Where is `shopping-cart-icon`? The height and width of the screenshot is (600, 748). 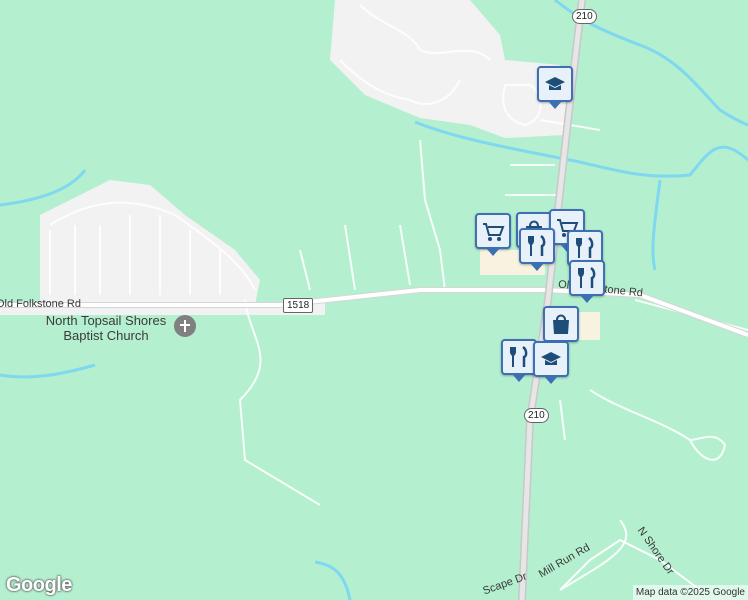
shopping-cart-icon is located at coordinates (494, 232).